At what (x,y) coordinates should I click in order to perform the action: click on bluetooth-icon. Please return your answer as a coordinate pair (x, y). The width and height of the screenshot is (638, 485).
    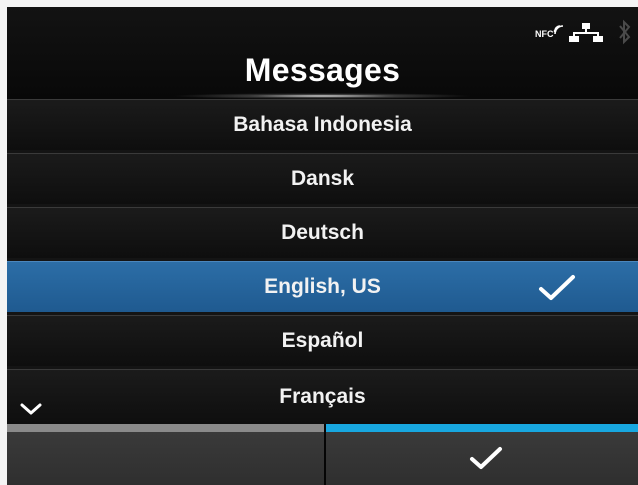
    Looking at the image, I should click on (625, 32).